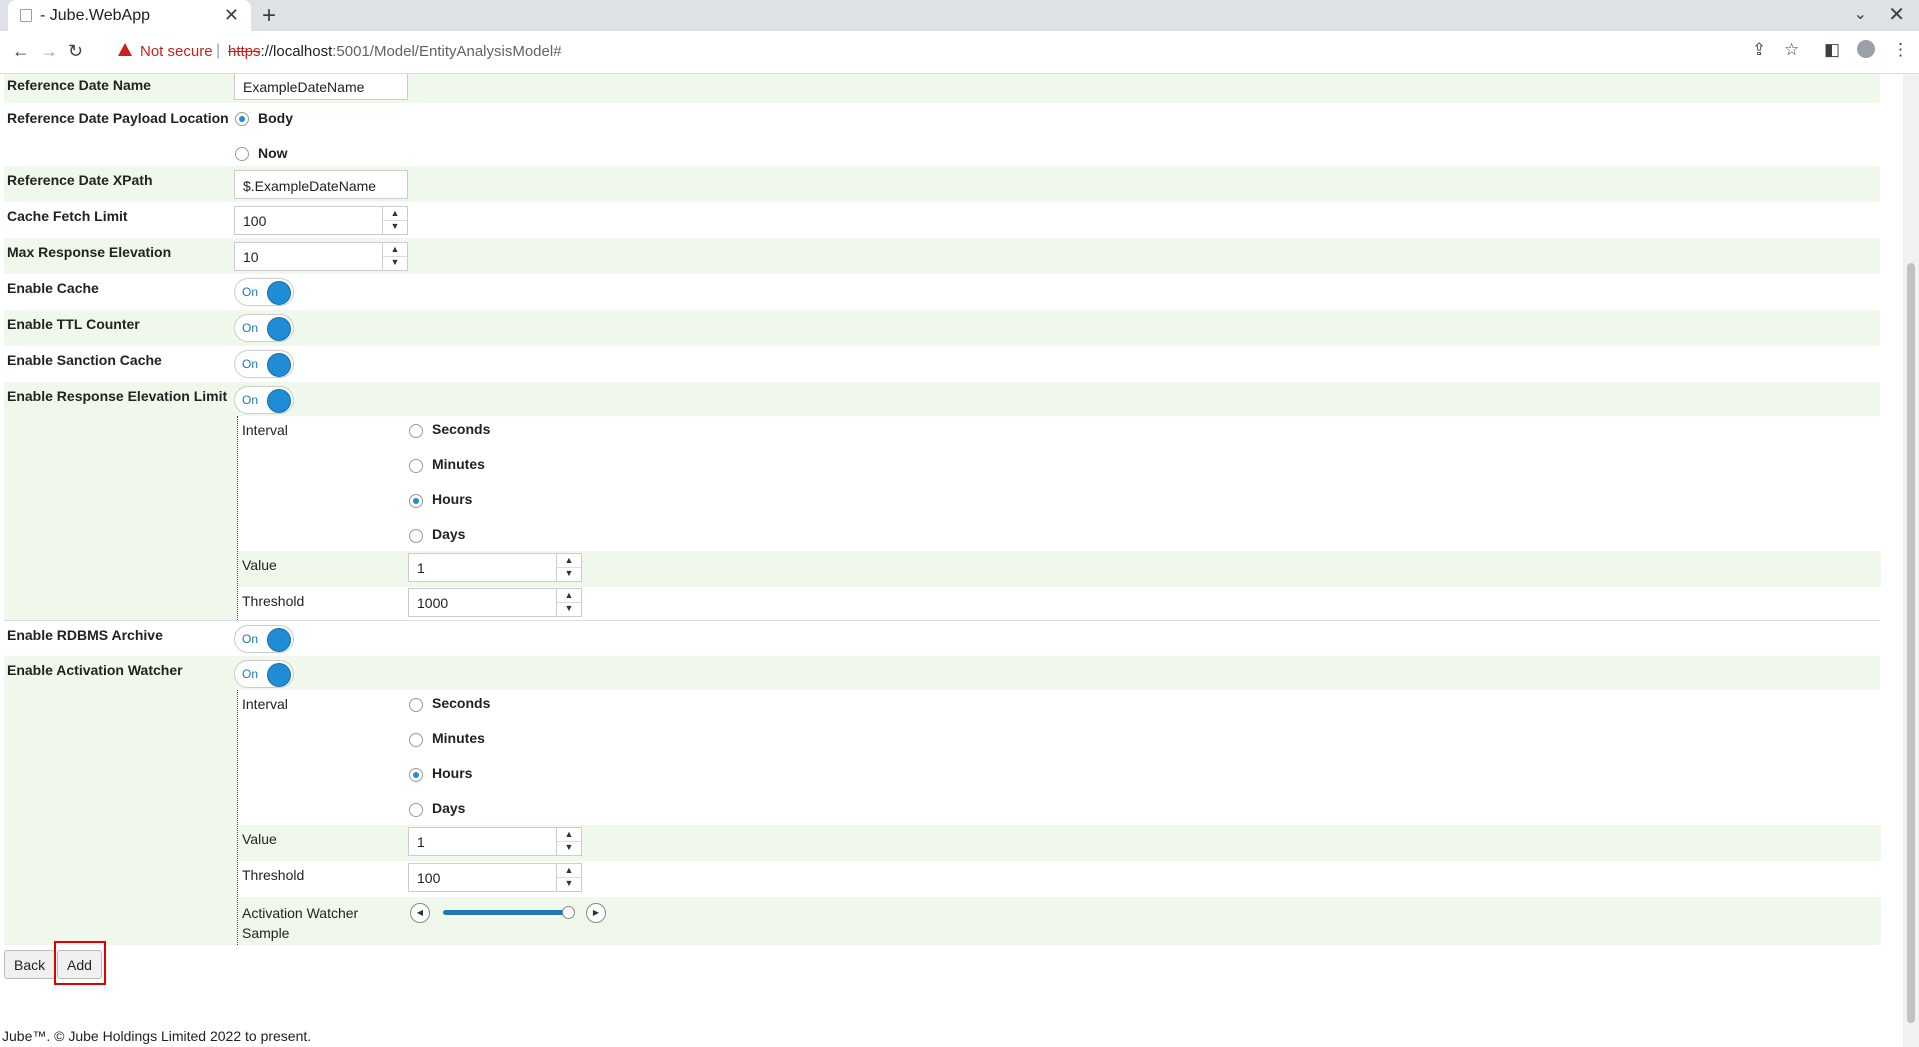 This screenshot has height=1047, width=1919. What do you see at coordinates (242, 119) in the screenshot?
I see `payload-body-radio` at bounding box center [242, 119].